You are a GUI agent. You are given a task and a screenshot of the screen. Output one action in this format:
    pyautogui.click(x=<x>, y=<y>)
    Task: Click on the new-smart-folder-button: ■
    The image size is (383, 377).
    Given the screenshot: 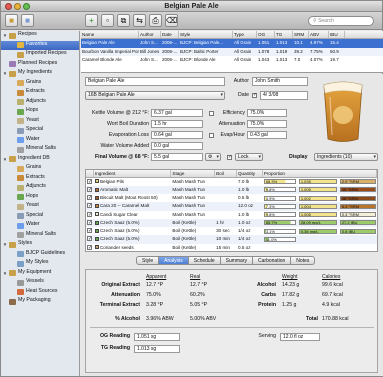 What is the action you would take?
    pyautogui.click(x=27, y=20)
    